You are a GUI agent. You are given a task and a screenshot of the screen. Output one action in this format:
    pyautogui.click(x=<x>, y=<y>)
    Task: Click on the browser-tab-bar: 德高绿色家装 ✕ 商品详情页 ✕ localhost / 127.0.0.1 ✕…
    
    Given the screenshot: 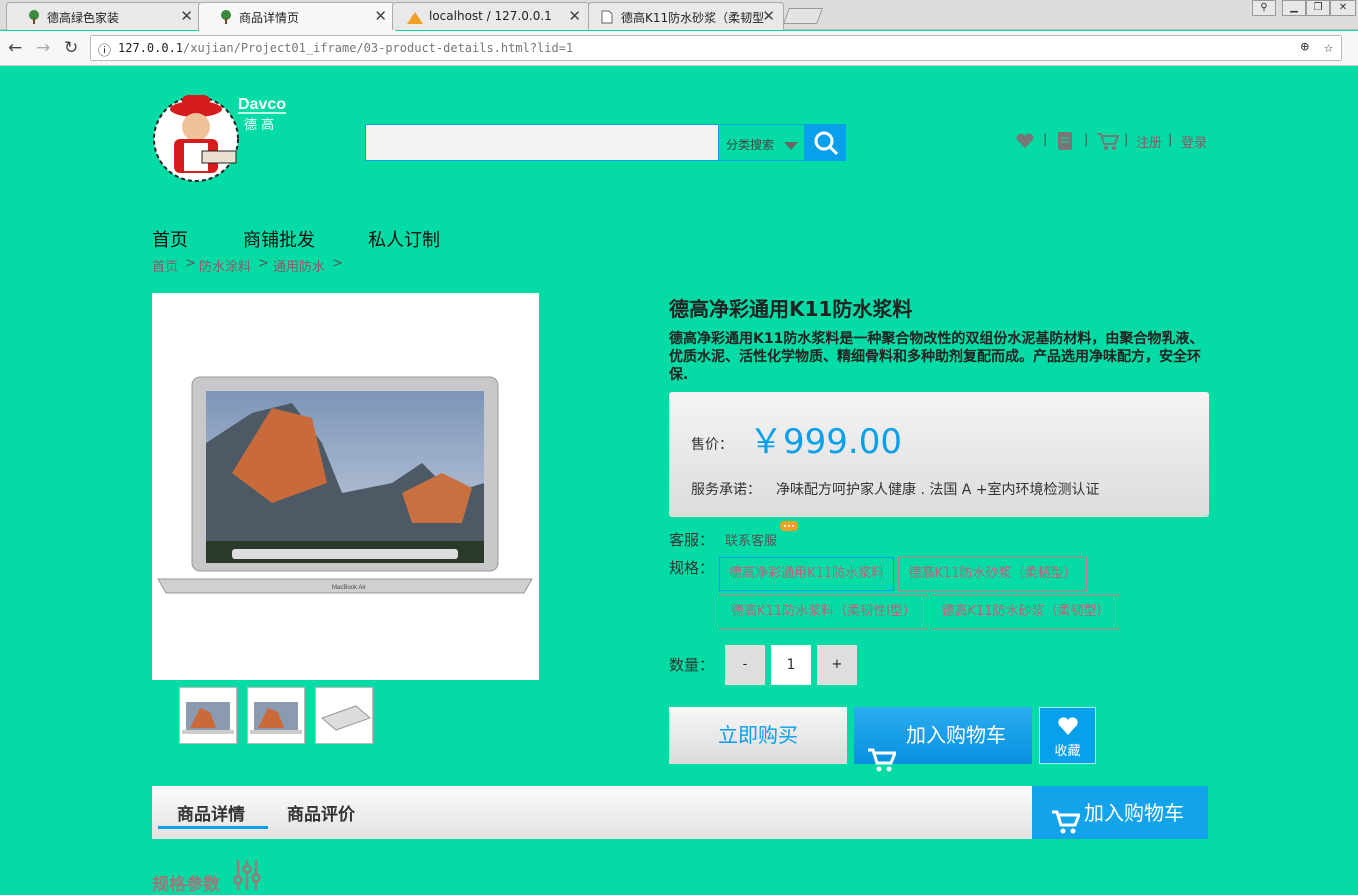 What is the action you would take?
    pyautogui.click(x=679, y=15)
    